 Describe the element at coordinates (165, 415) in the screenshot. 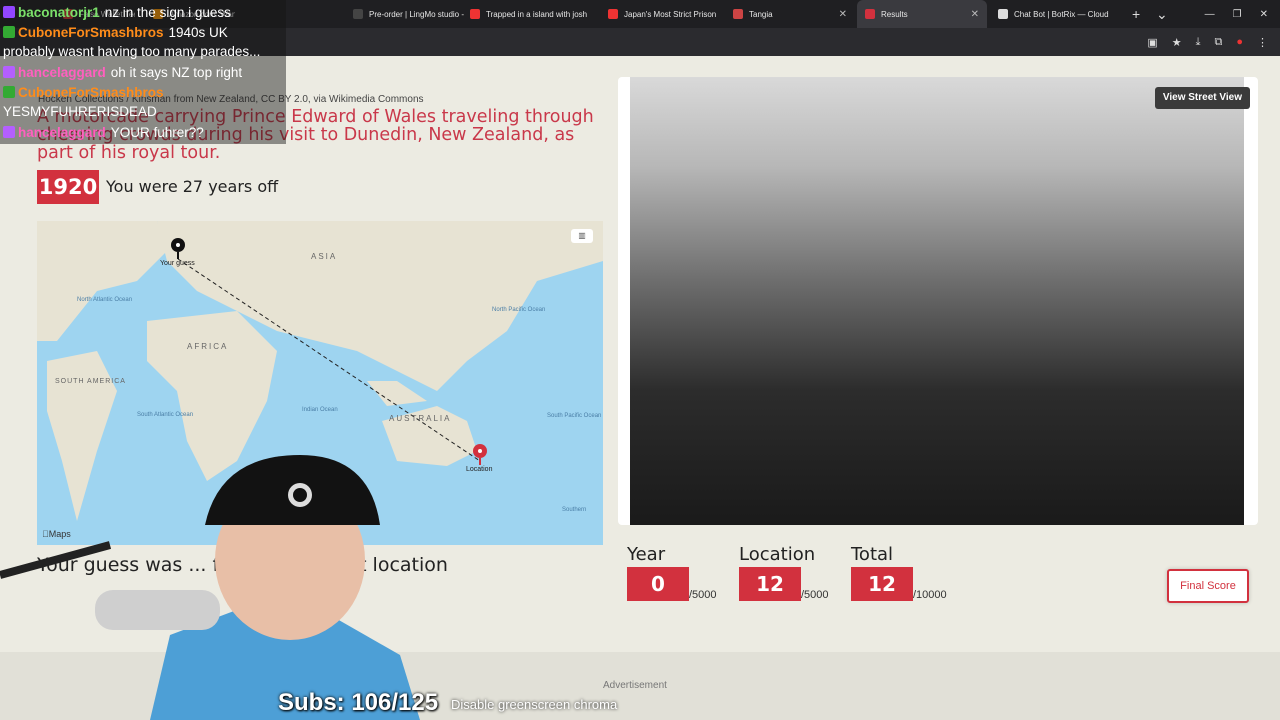

I see `map-label-south-atlantic: South Atlantic Ocean` at that location.